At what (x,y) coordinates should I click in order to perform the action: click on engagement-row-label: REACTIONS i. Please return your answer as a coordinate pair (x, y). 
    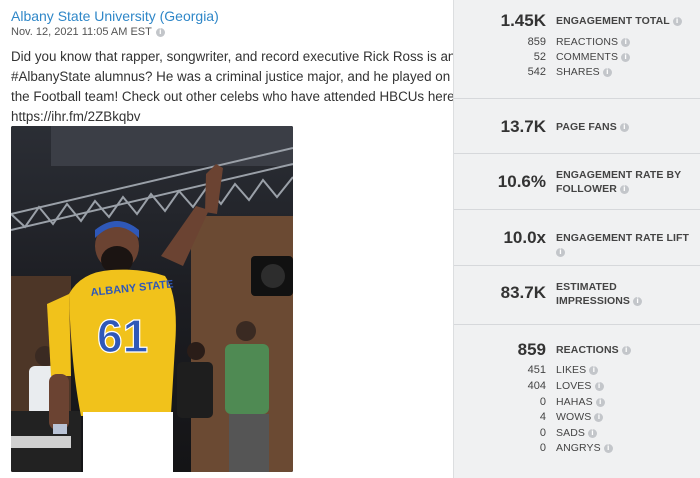
    Looking at the image, I should click on (593, 42).